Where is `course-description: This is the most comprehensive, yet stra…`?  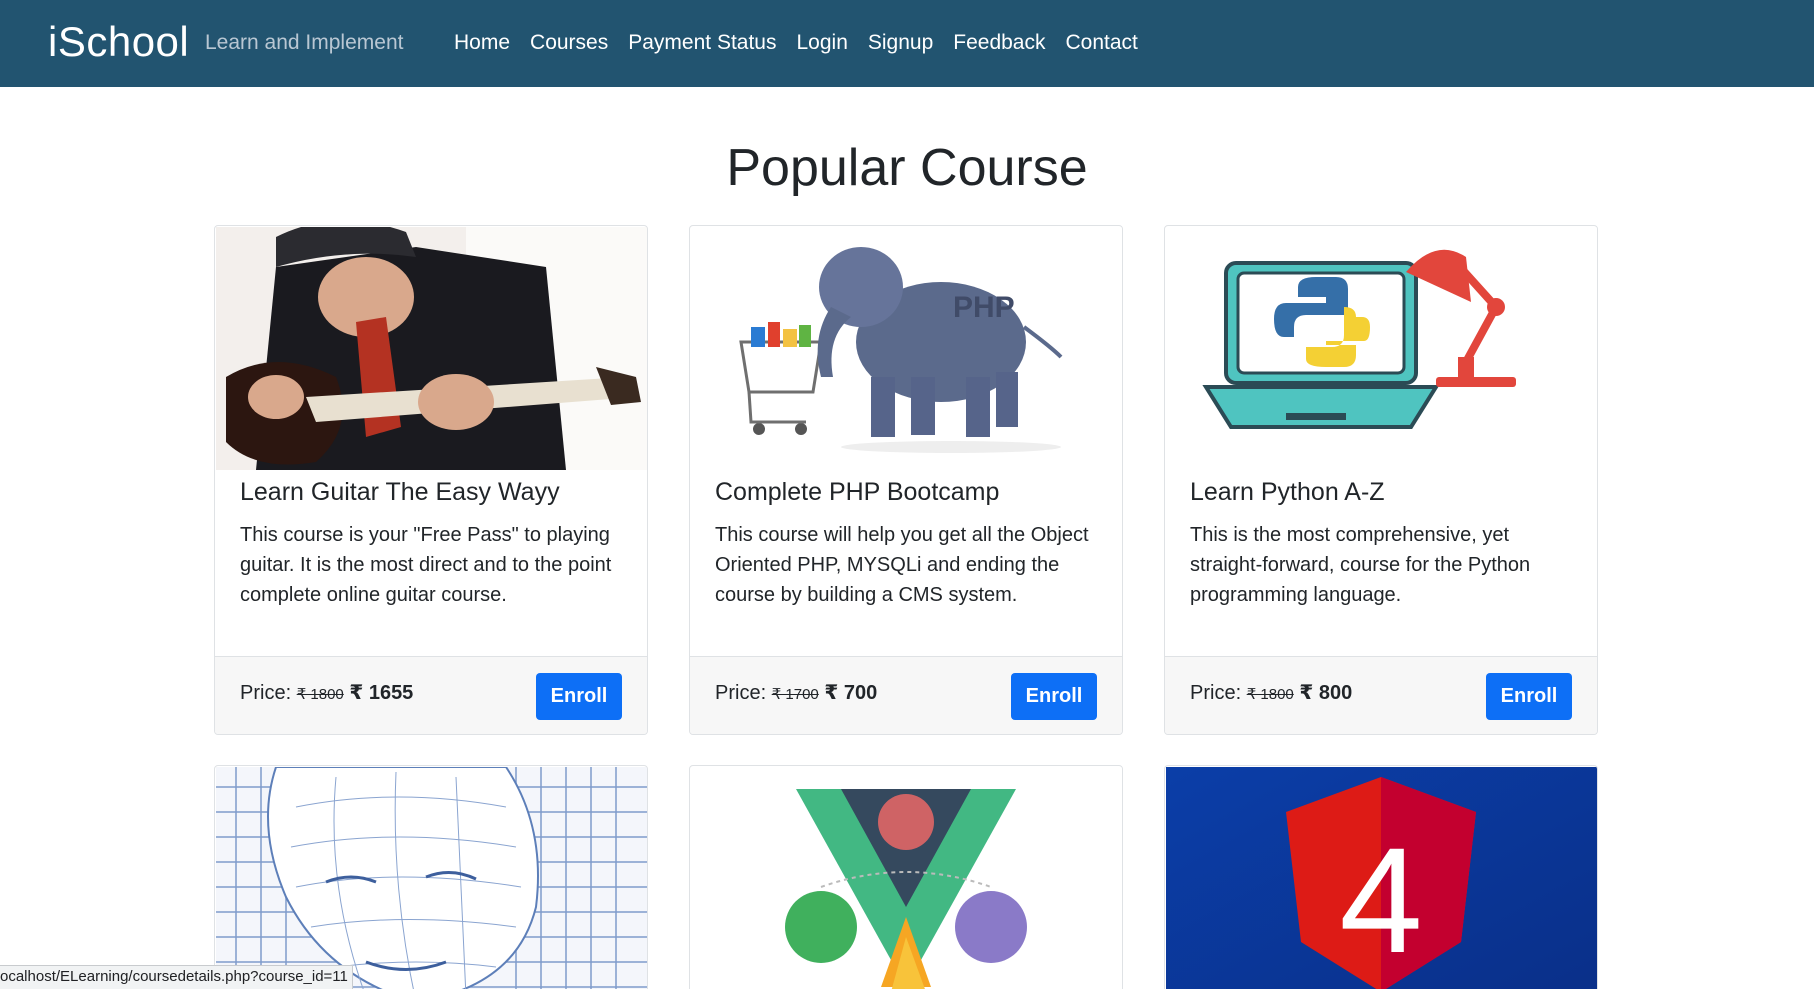 course-description: This is the most comprehensive, yet stra… is located at coordinates (1360, 565).